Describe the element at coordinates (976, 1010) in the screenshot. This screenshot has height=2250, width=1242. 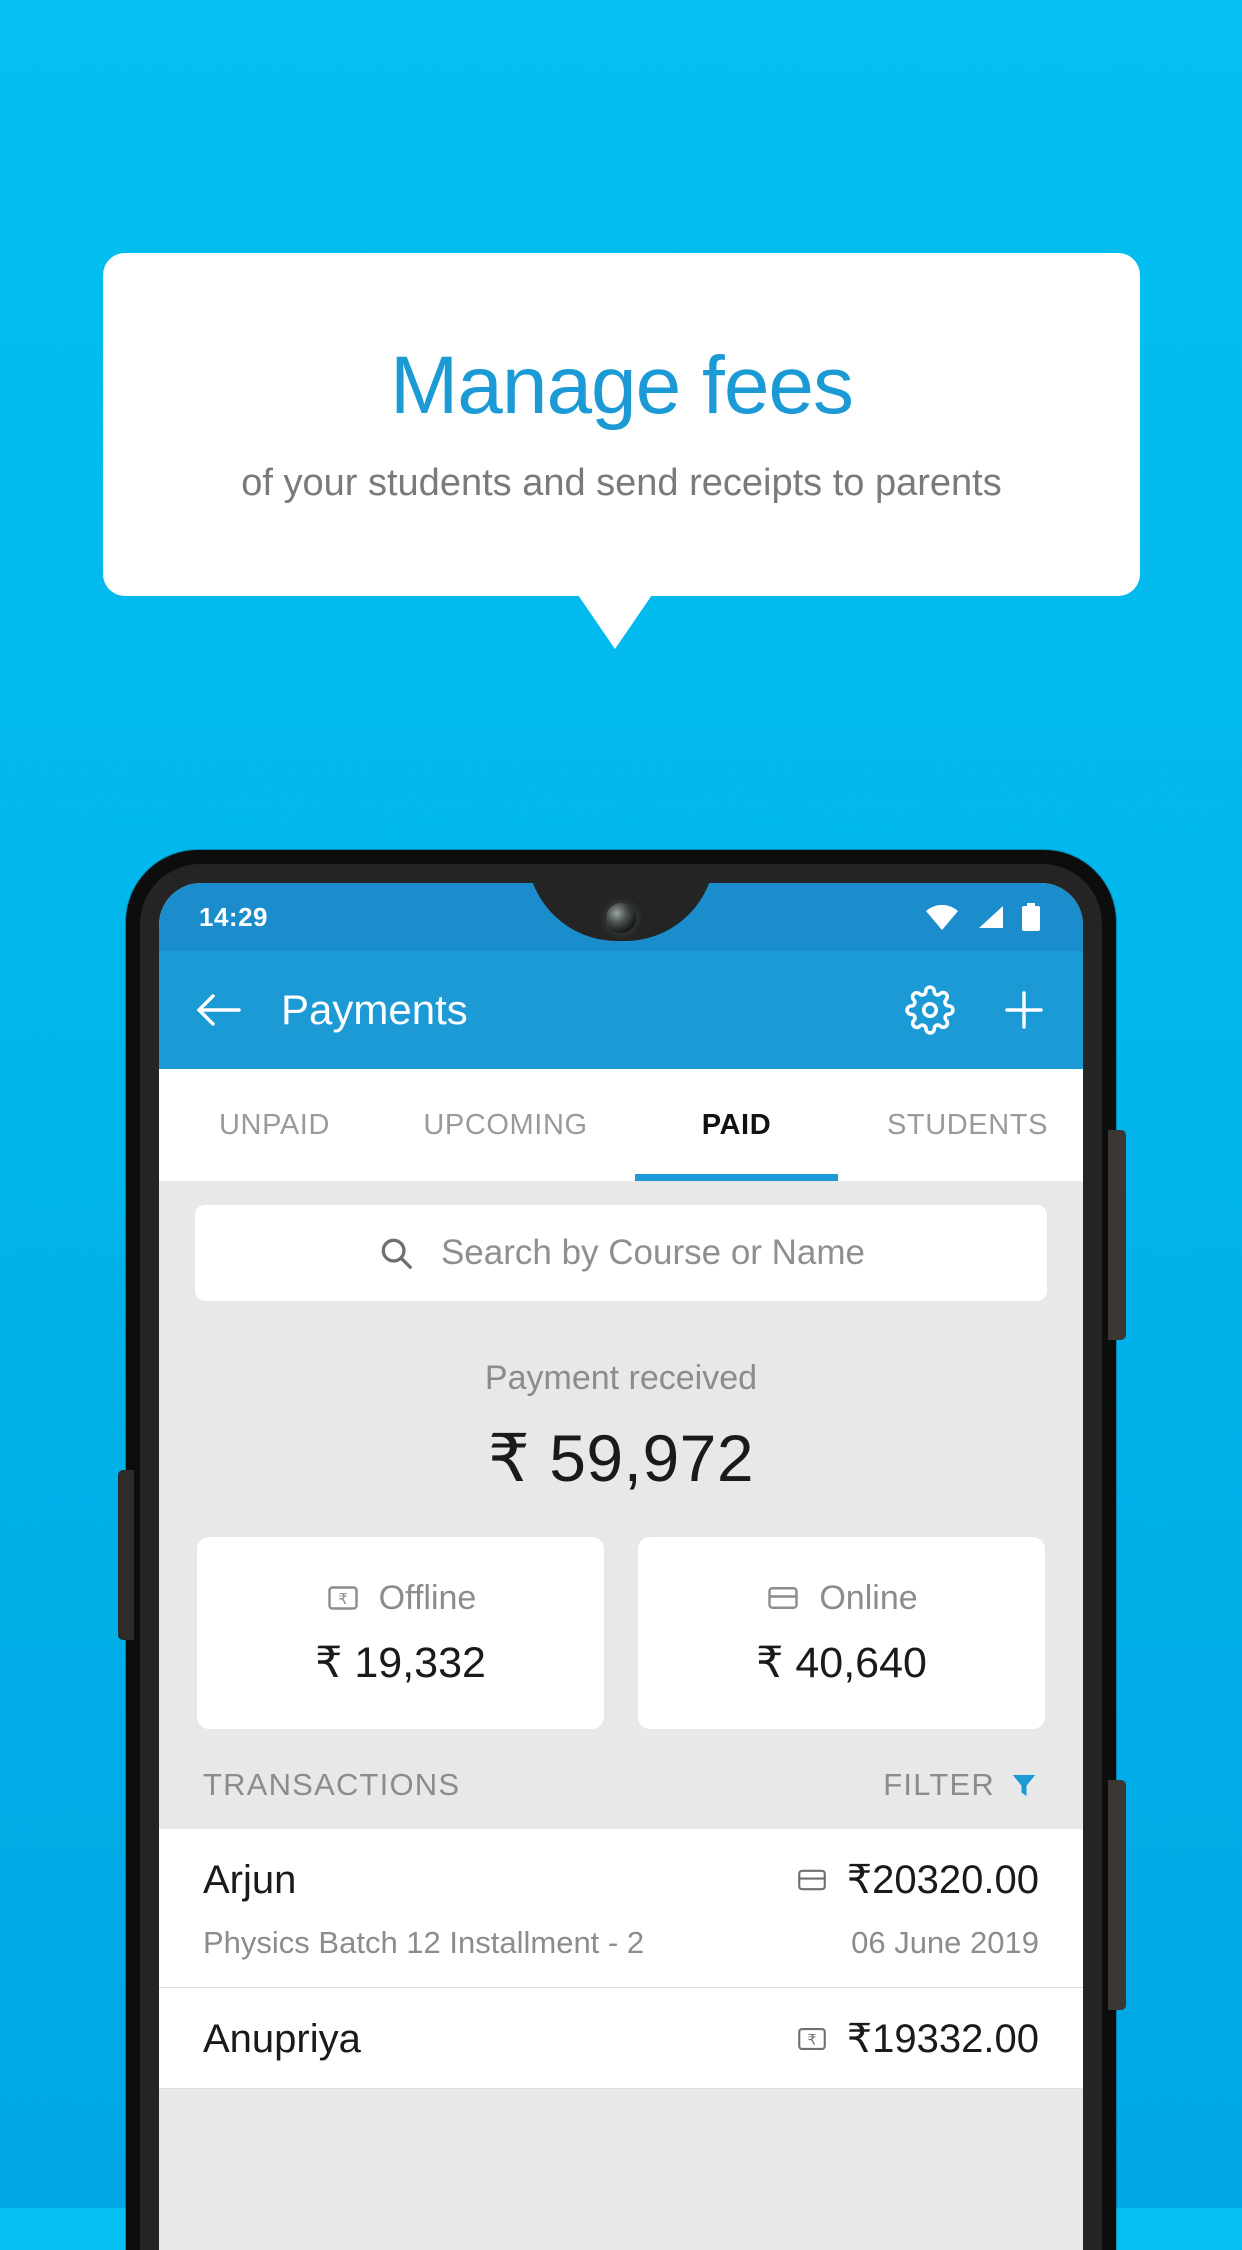
I see `app-bar-actions` at that location.